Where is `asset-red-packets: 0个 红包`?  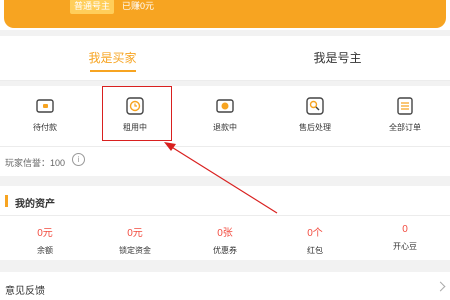
asset-red-packets: 0个 红包 is located at coordinates (315, 240).